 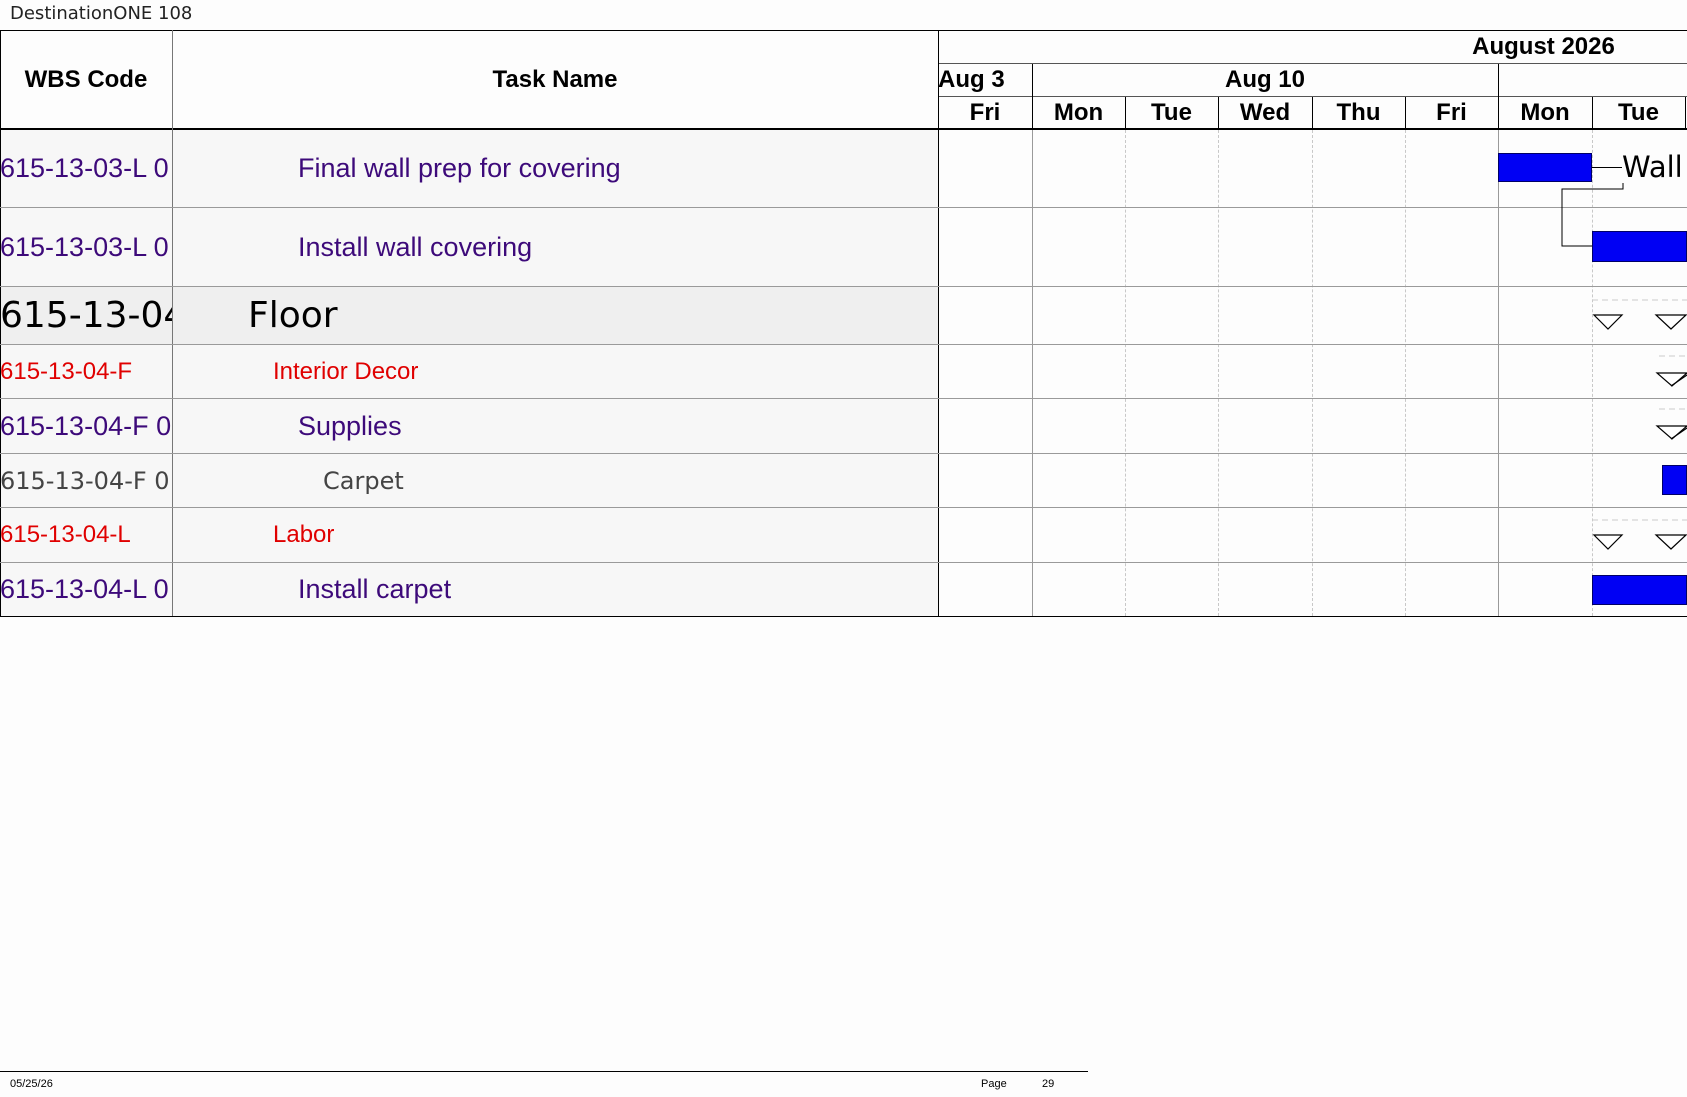 What do you see at coordinates (86, 535) in the screenshot?
I see `wbs-code-cell: 615-13-04-L` at bounding box center [86, 535].